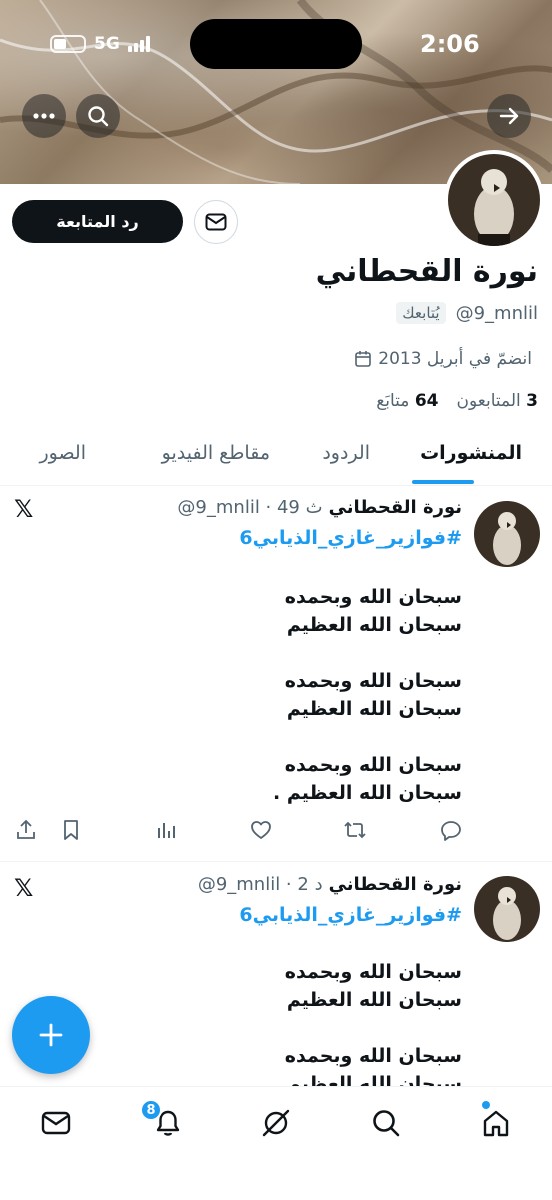 Image resolution: width=552 pixels, height=1200 pixels. I want to click on plus-icon, so click(51, 1035).